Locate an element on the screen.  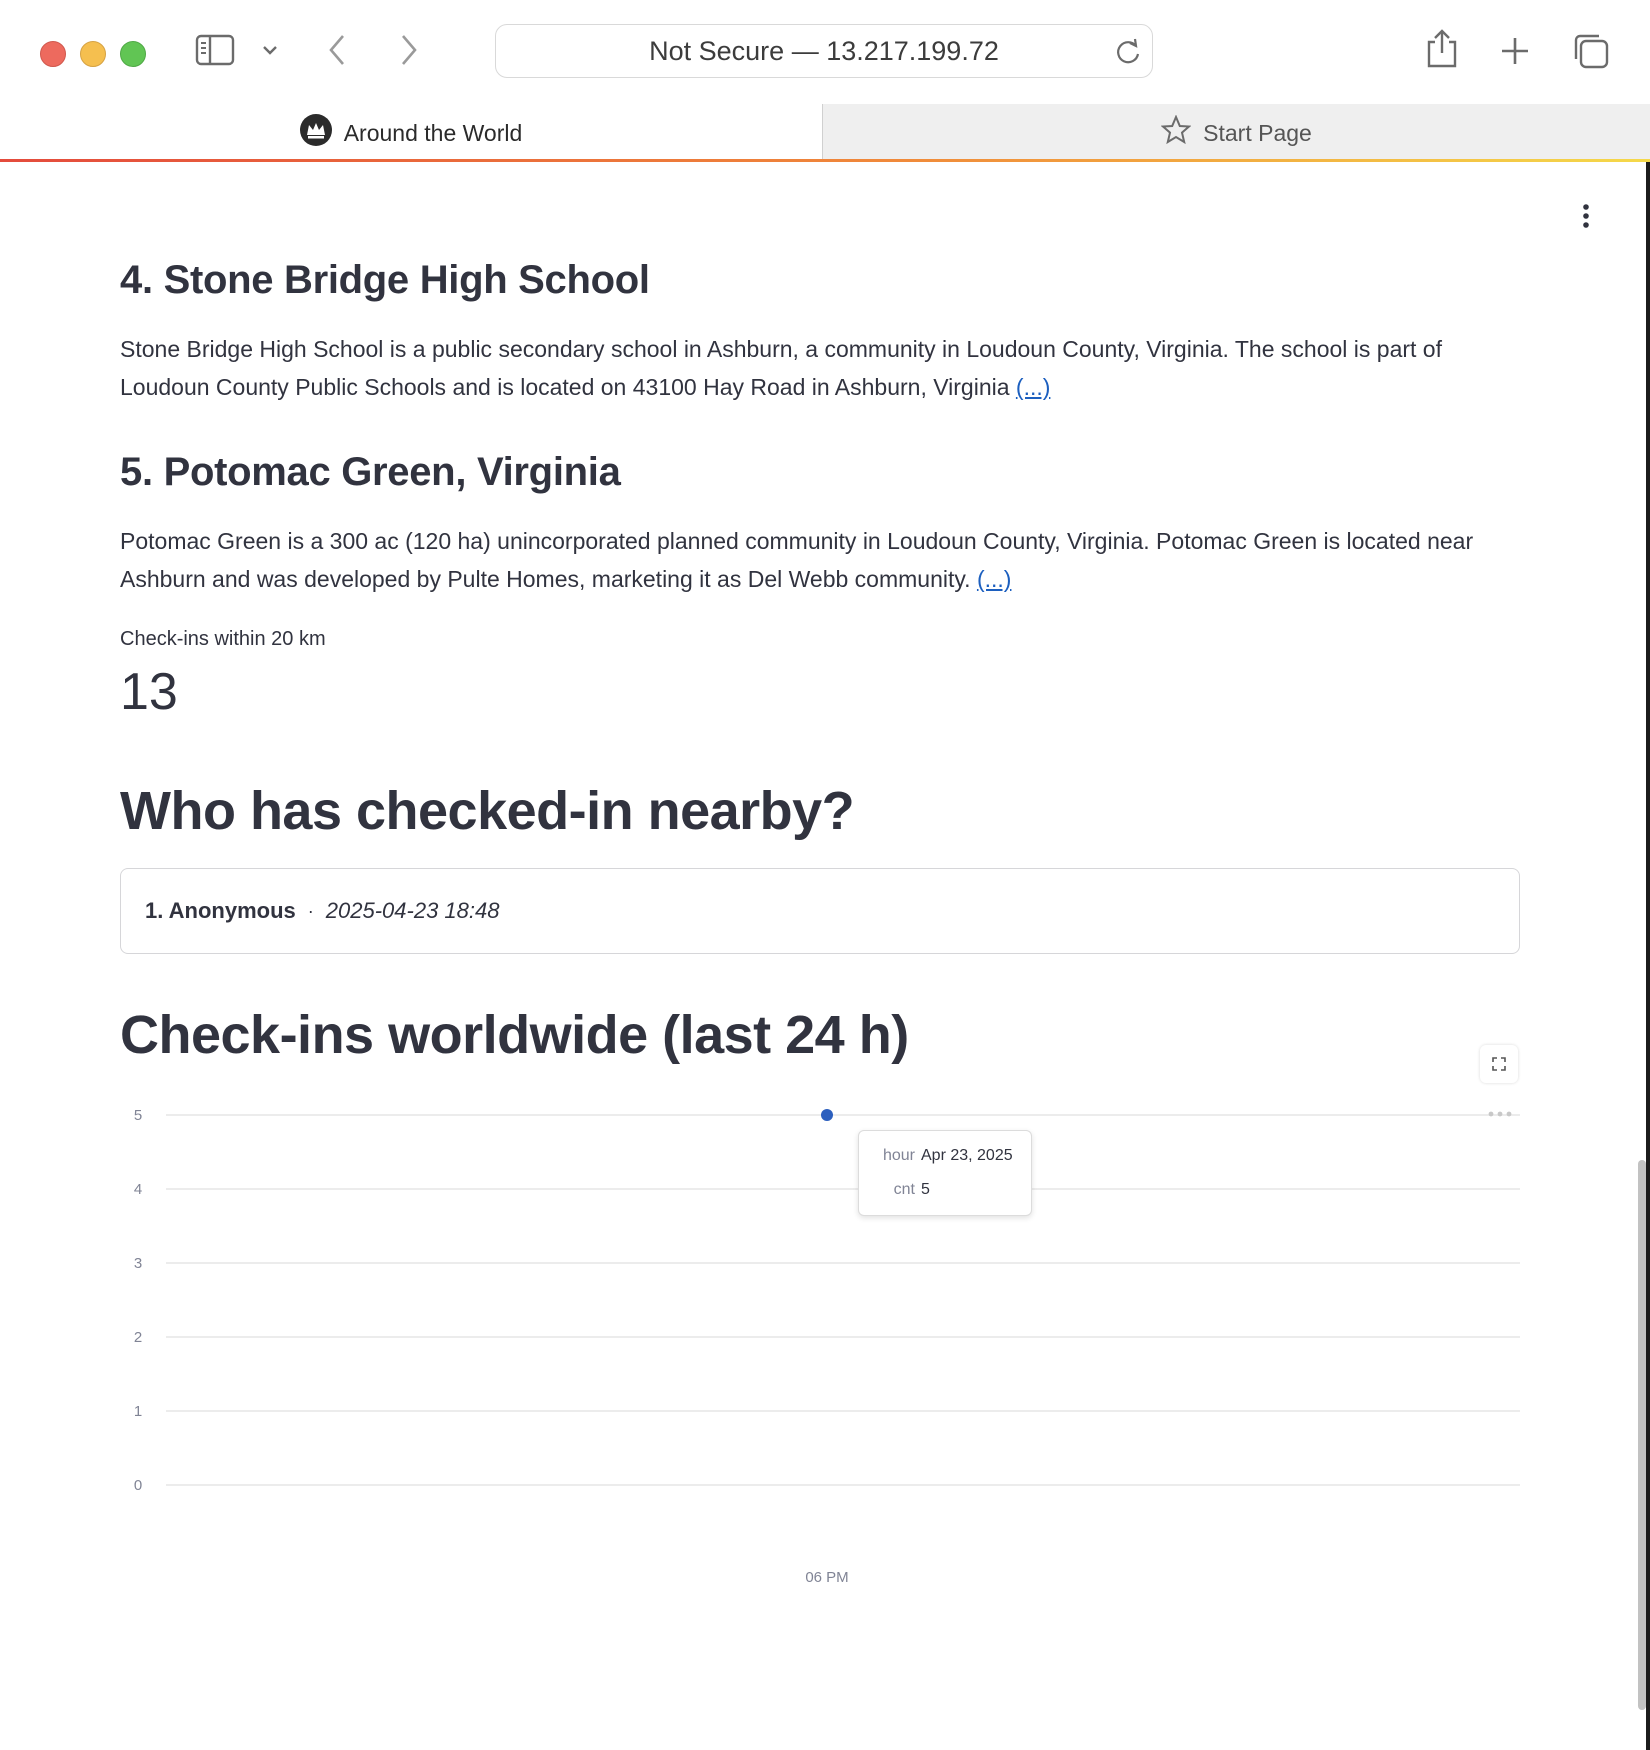
forward-arrow-icon is located at coordinates (409, 50).